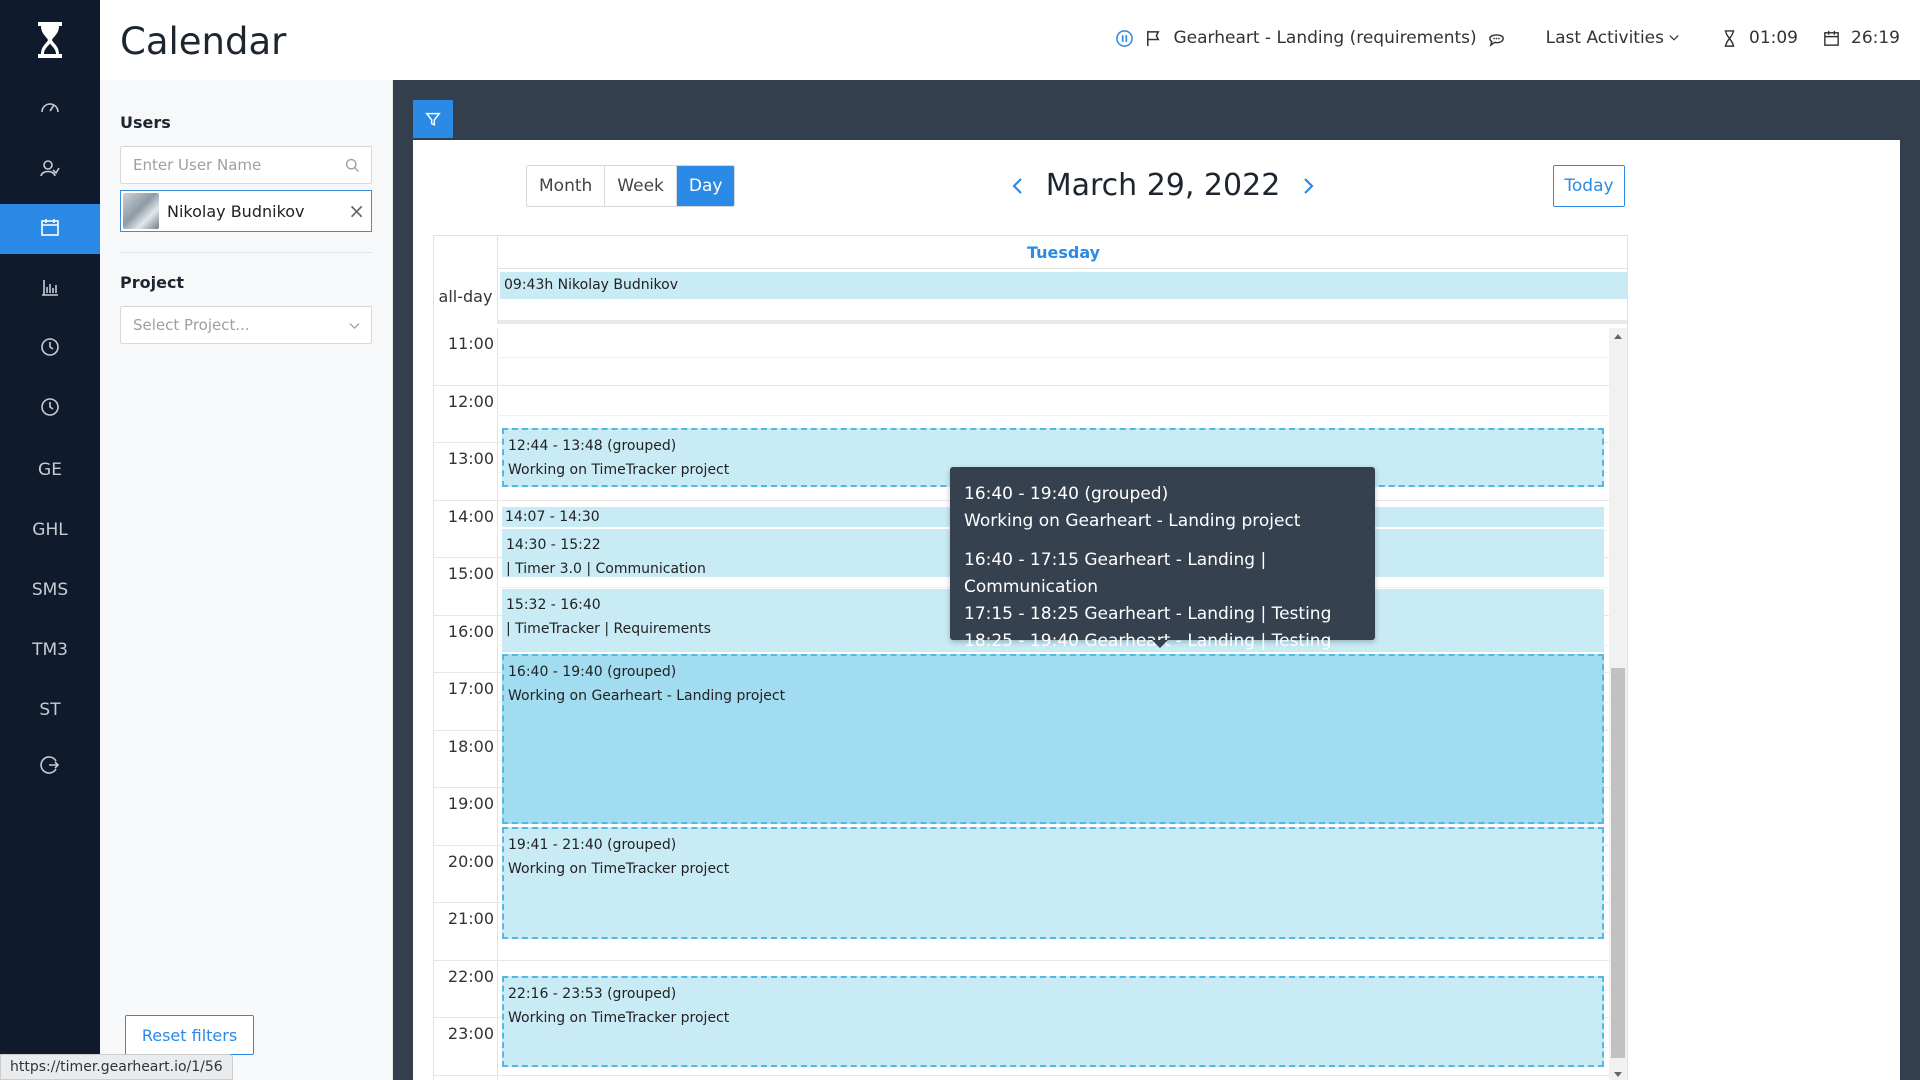  Describe the element at coordinates (1618, 1074) in the screenshot. I see `scroll-down-arrow` at that location.